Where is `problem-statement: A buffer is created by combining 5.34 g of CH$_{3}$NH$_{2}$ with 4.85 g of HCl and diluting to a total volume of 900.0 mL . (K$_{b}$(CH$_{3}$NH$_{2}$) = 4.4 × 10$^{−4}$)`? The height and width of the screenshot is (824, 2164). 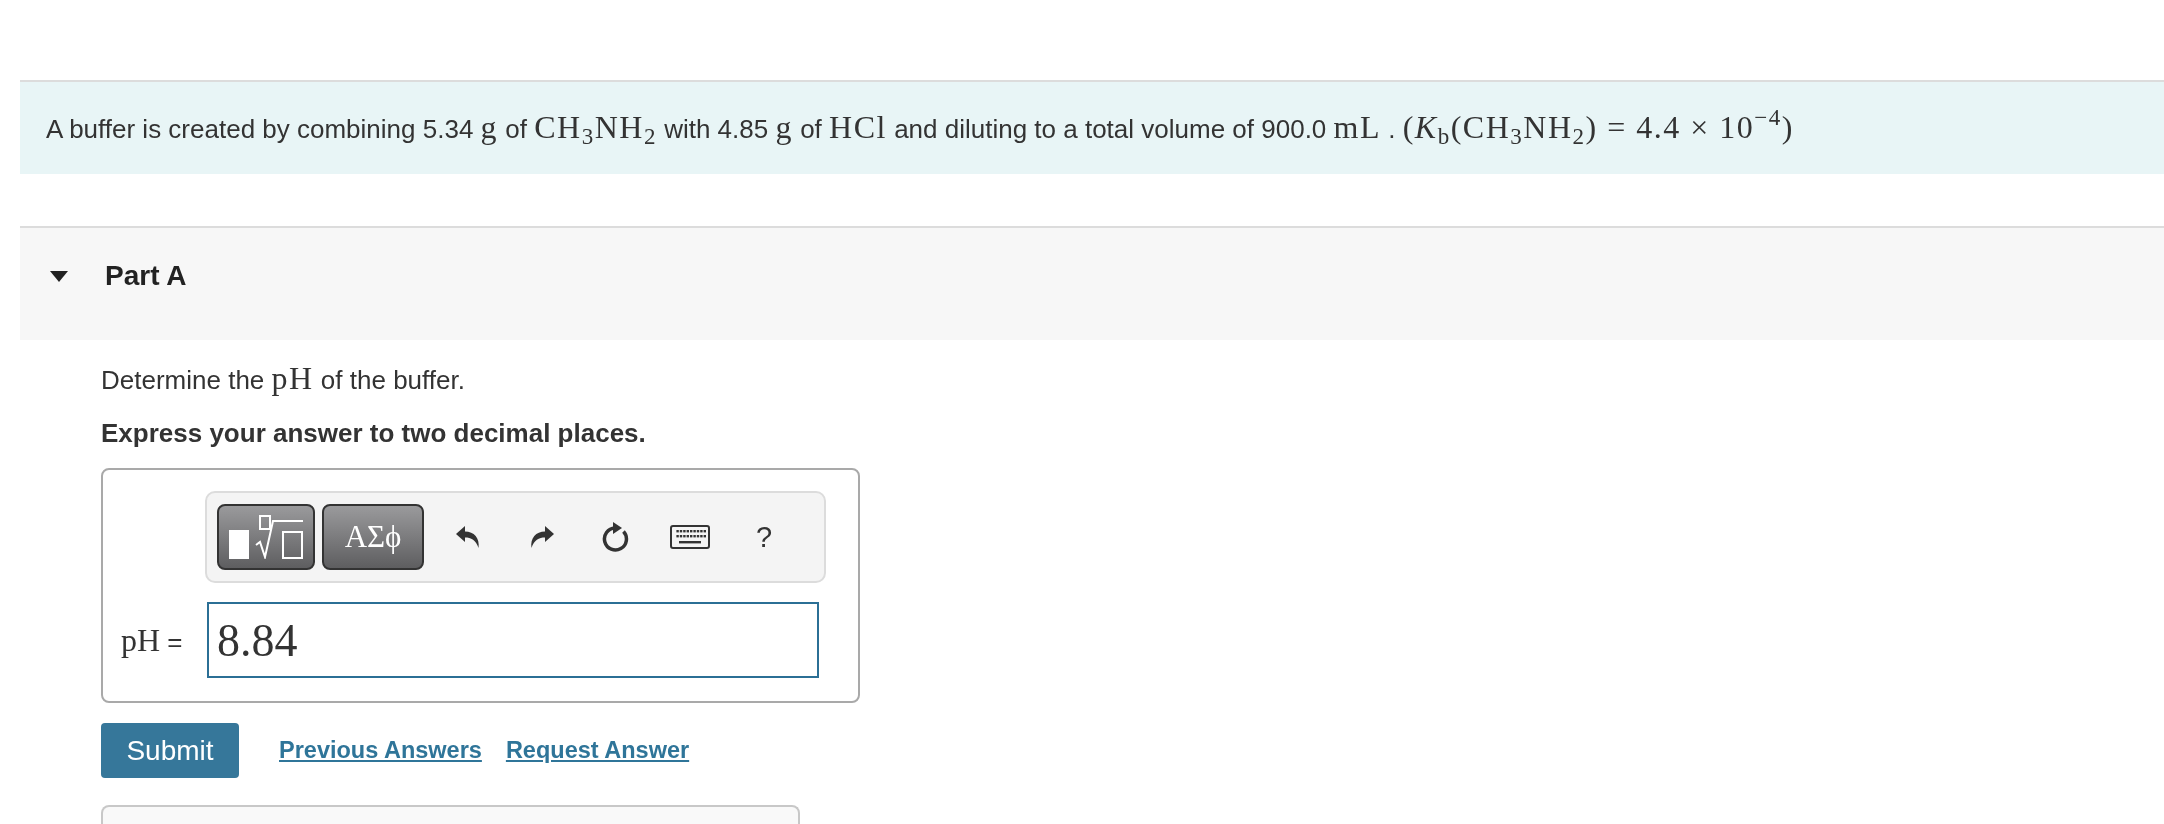 problem-statement: A buffer is created by combining 5.34 g of CH$_{3}$NH$_{2}$ with 4.85 g of HCl and diluting to a total volume of 900.0 mL . (K$_{b}$(CH$_{3}$NH$_{2}$) = 4.4 × 10$^{−4}$) is located at coordinates (920, 128).